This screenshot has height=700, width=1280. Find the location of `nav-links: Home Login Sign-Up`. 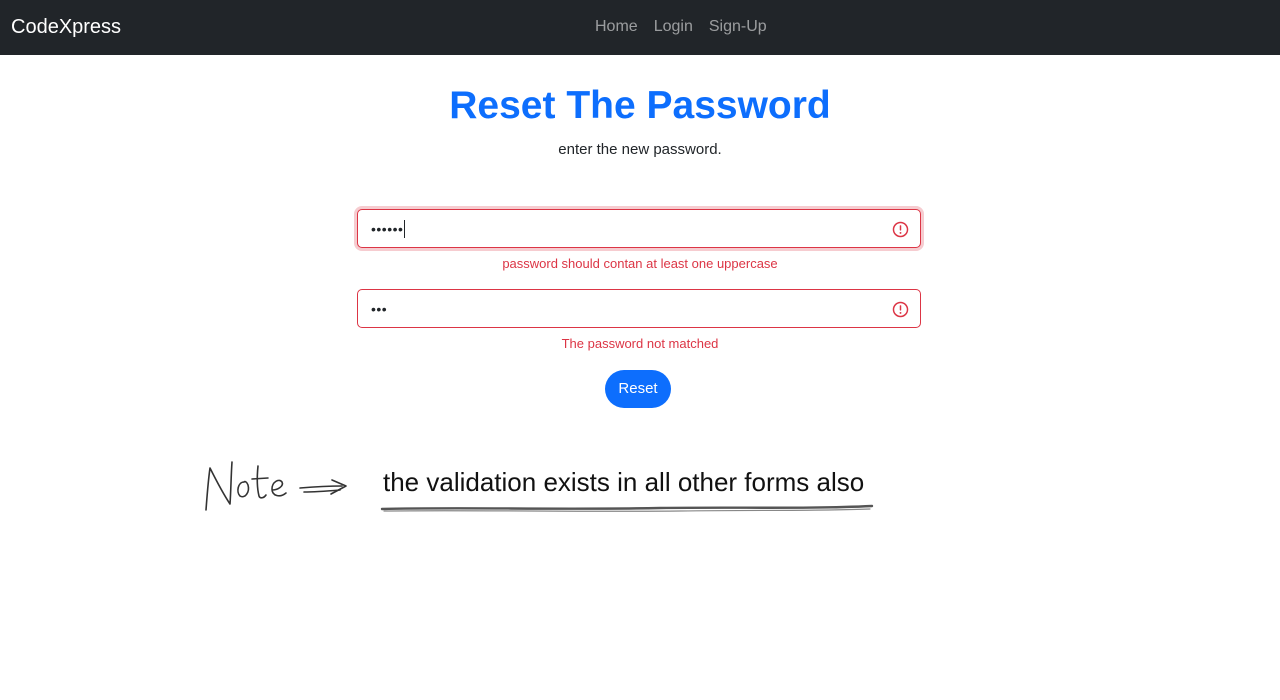

nav-links: Home Login Sign-Up is located at coordinates (681, 27).